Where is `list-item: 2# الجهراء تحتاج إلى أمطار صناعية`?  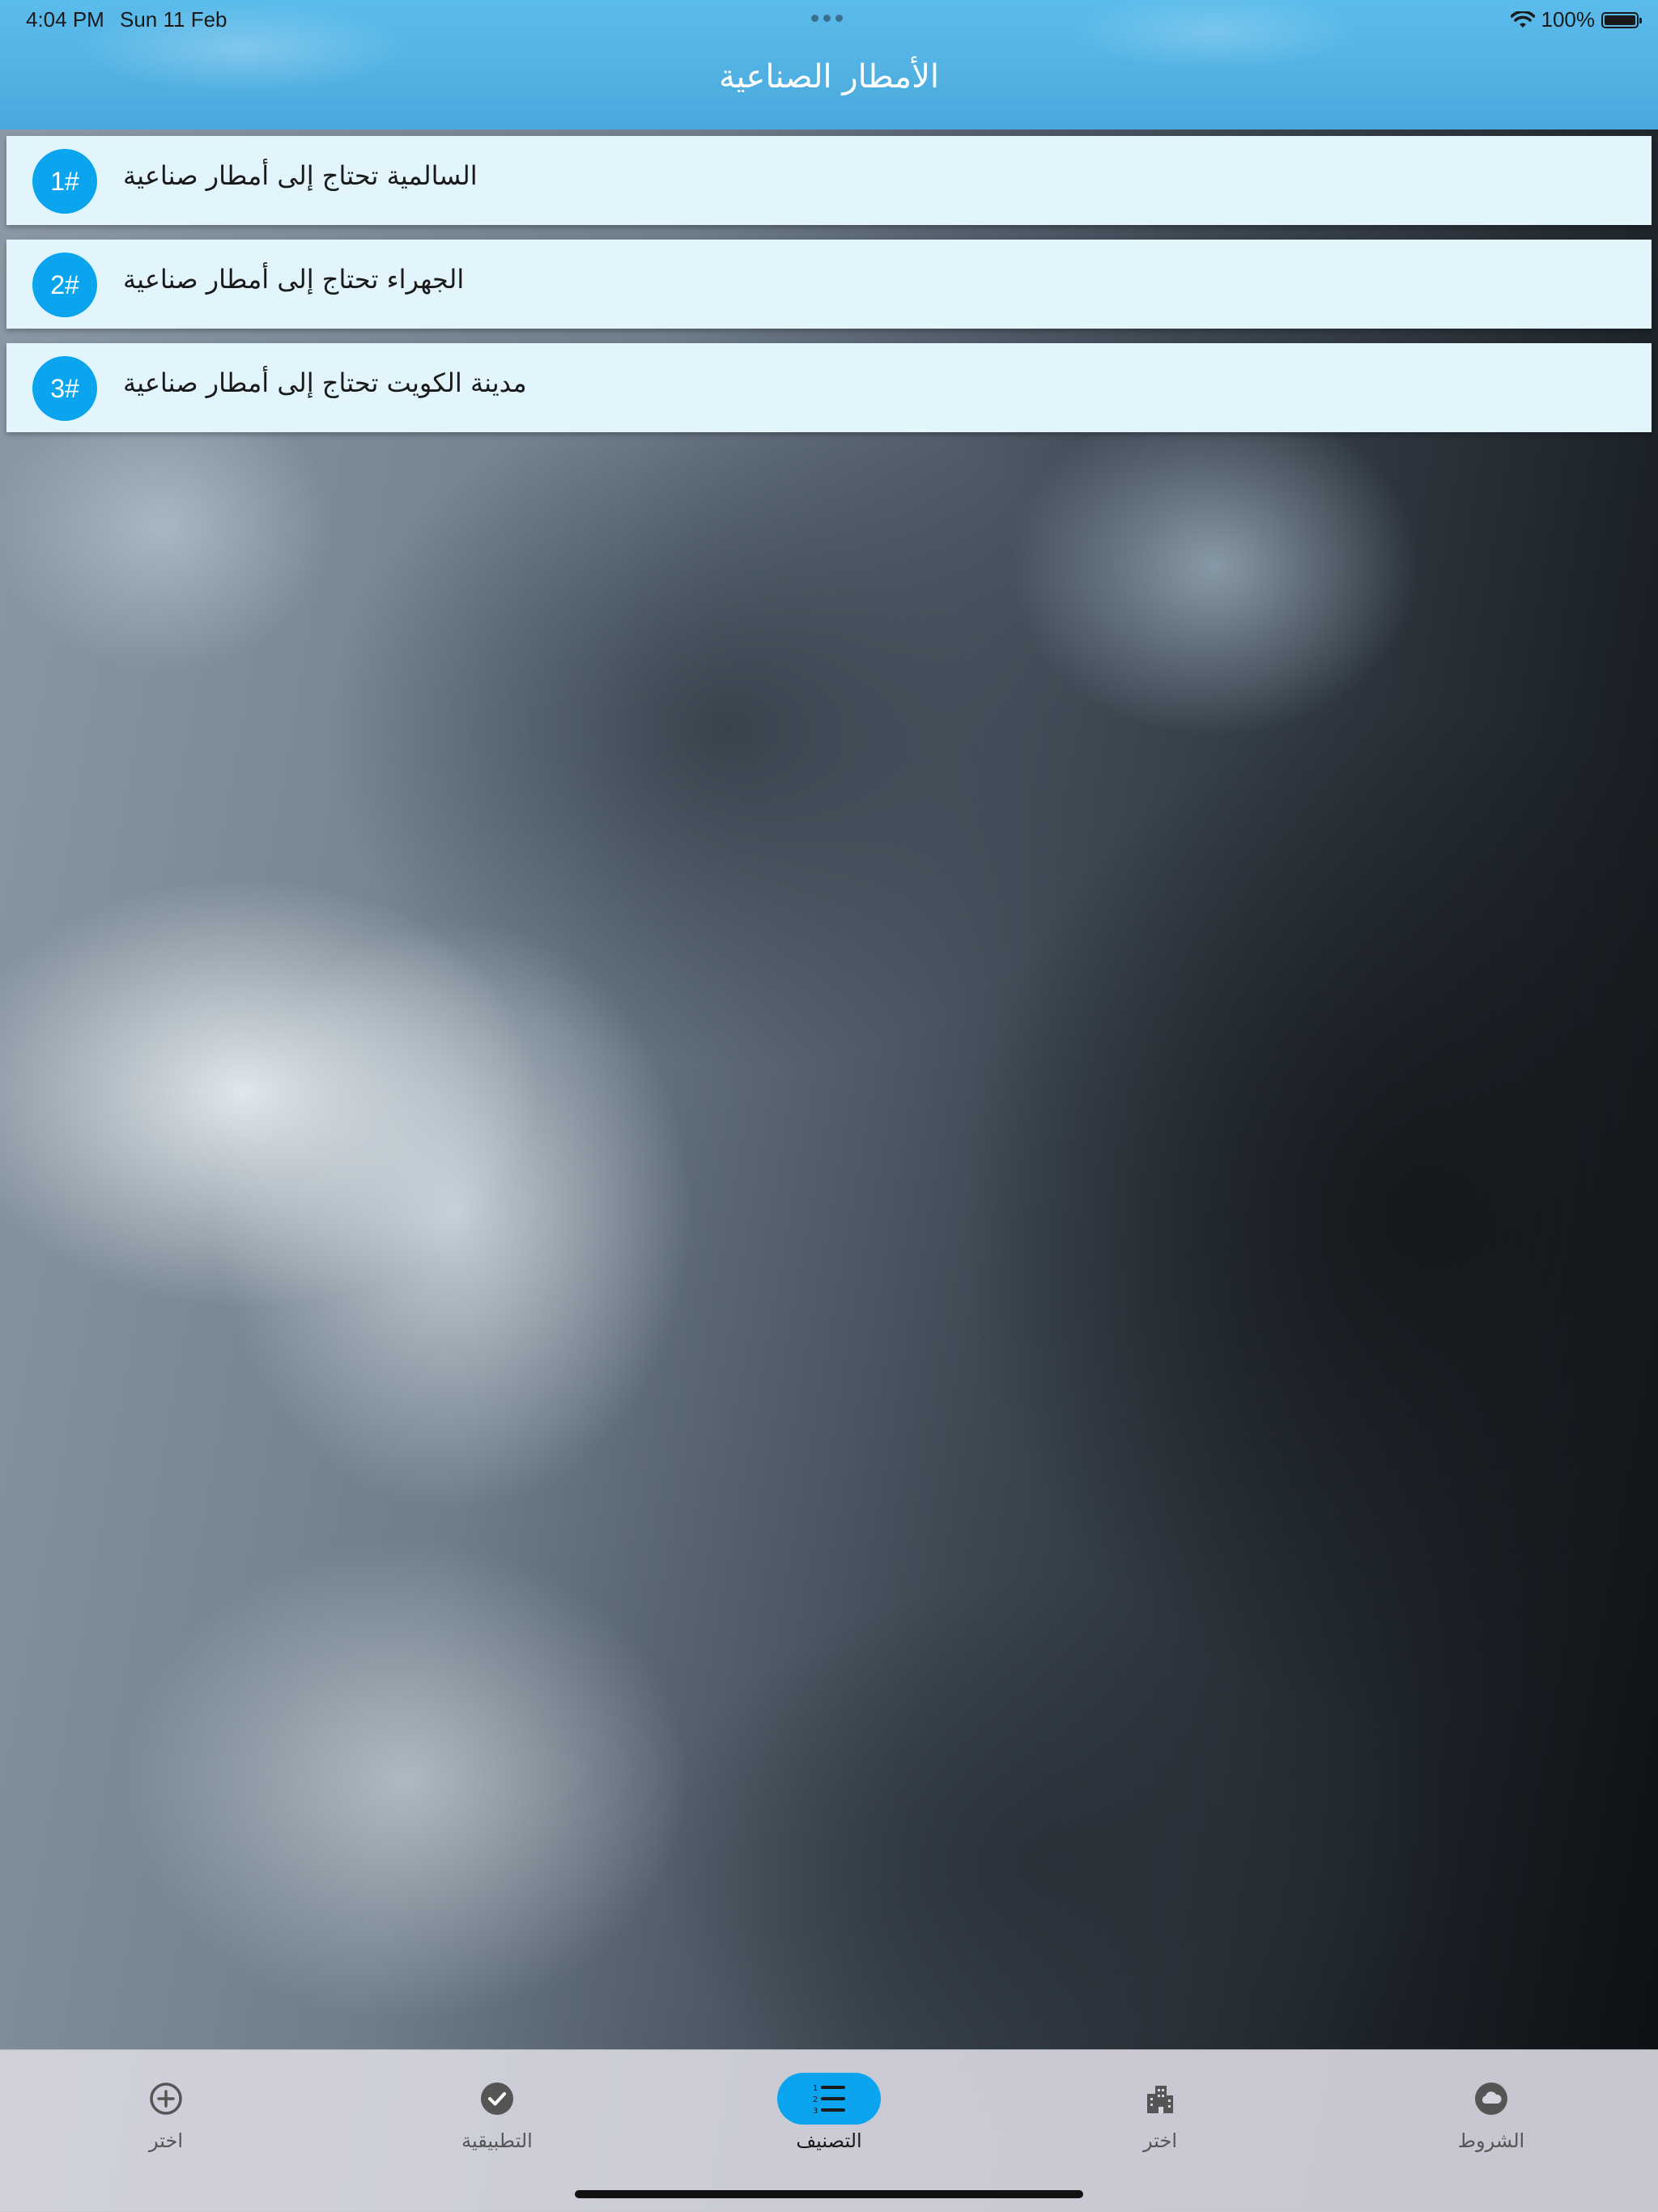 list-item: 2# الجهراء تحتاج إلى أمطار صناعية is located at coordinates (829, 284).